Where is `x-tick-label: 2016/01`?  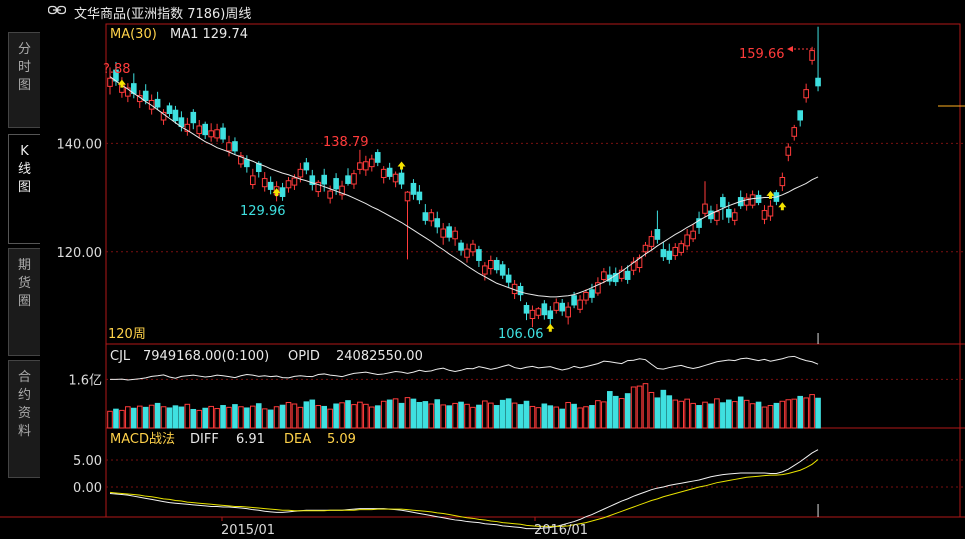
x-tick-label: 2016/01 is located at coordinates (561, 530).